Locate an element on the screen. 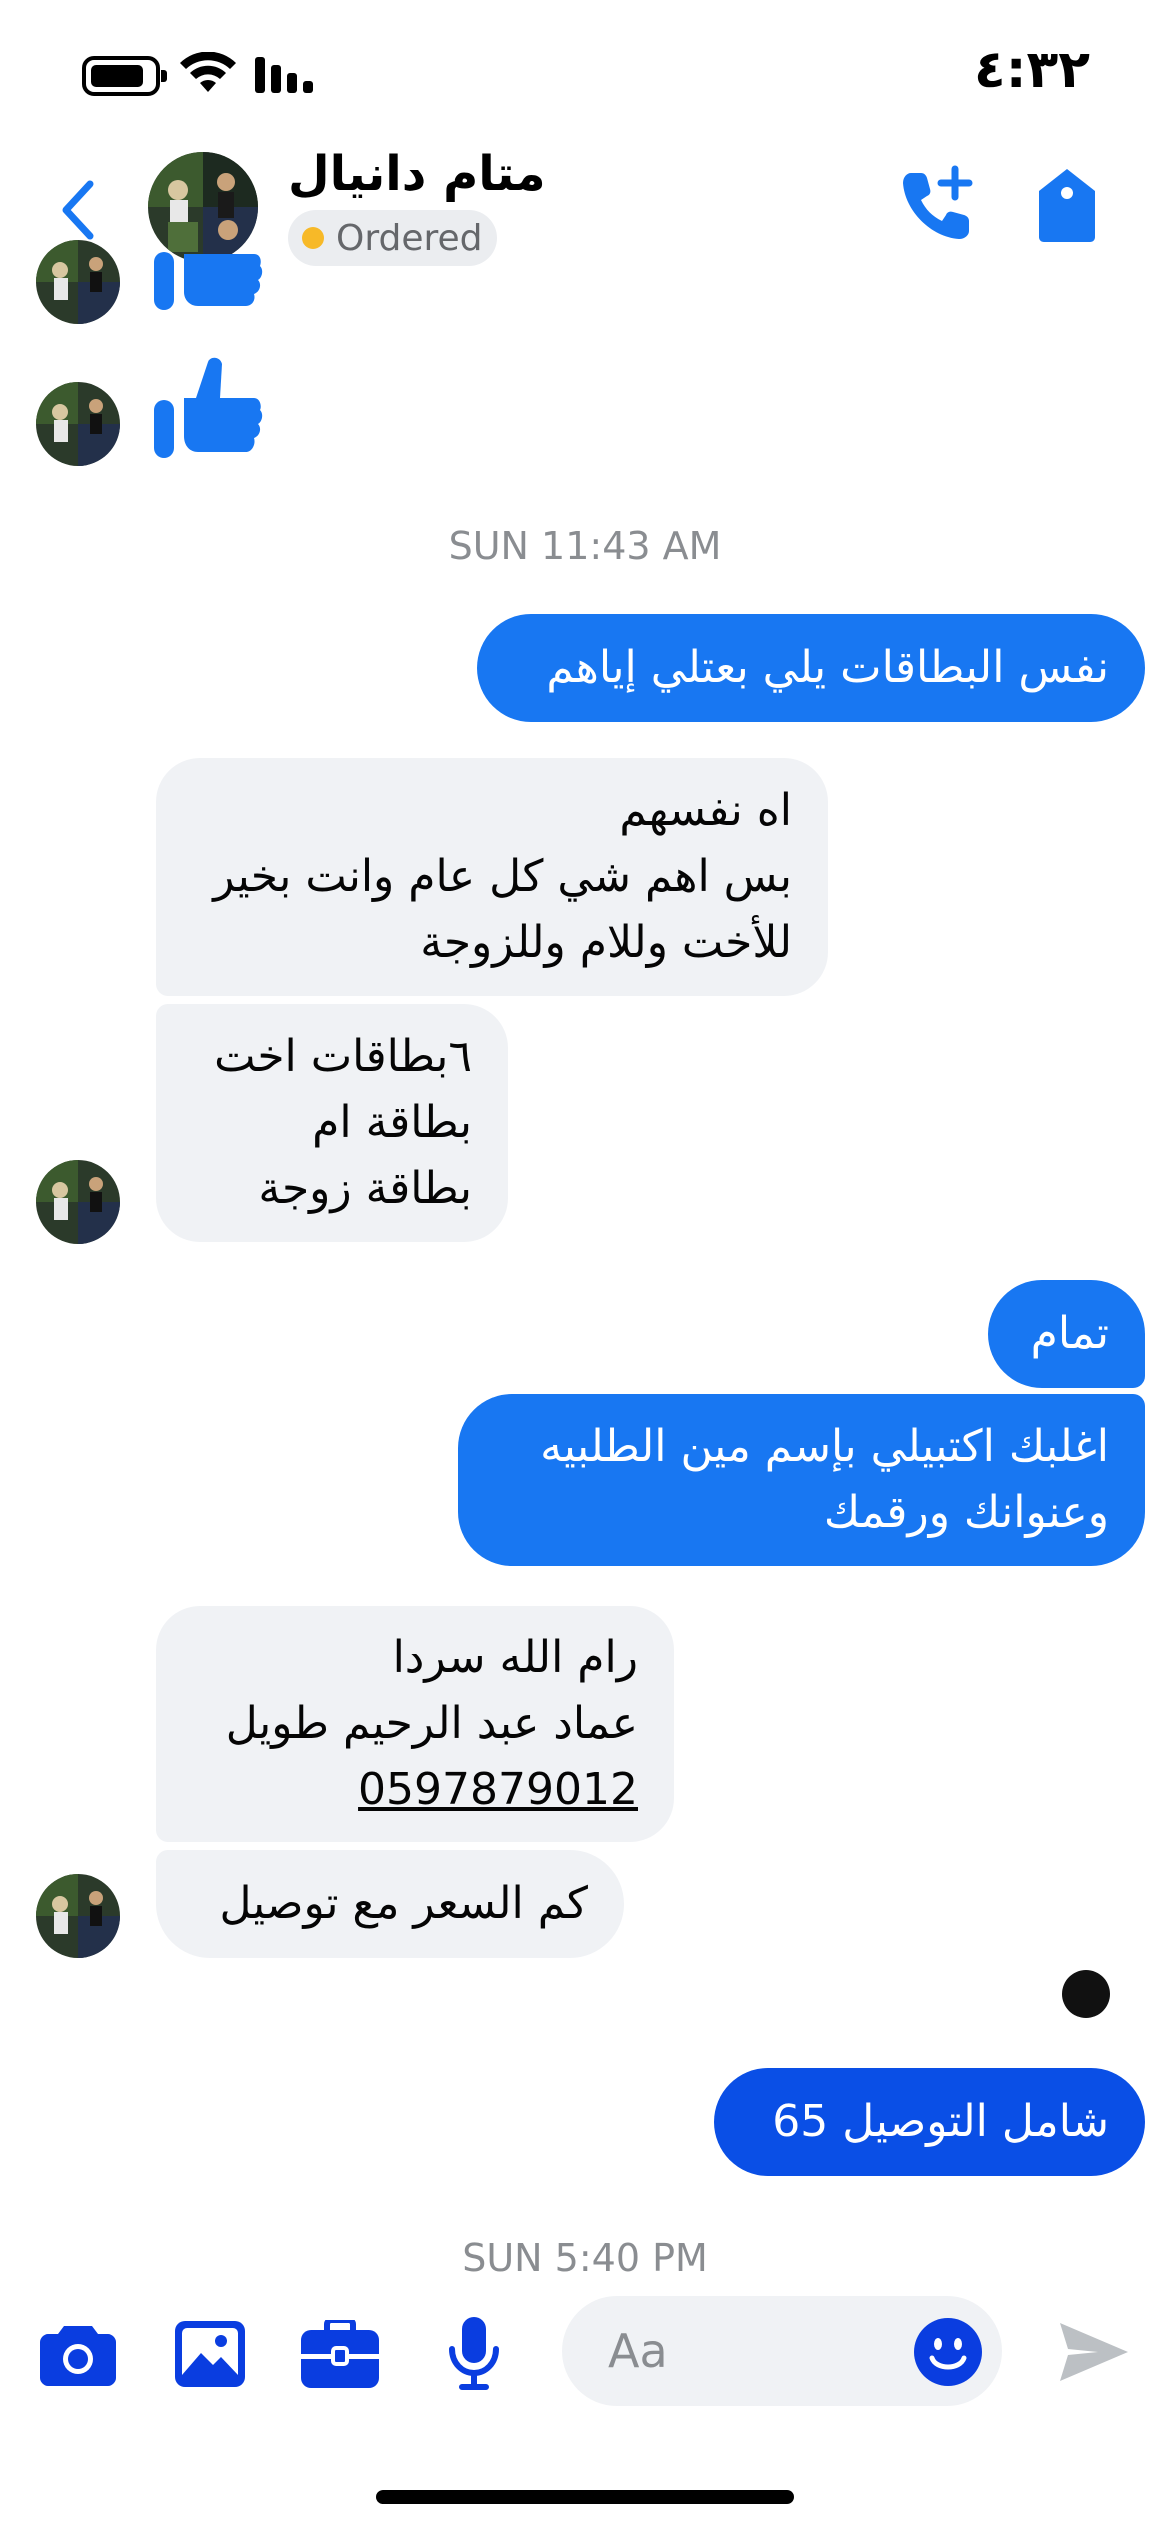 The image size is (1170, 2532). camera-button is located at coordinates (78, 2354).